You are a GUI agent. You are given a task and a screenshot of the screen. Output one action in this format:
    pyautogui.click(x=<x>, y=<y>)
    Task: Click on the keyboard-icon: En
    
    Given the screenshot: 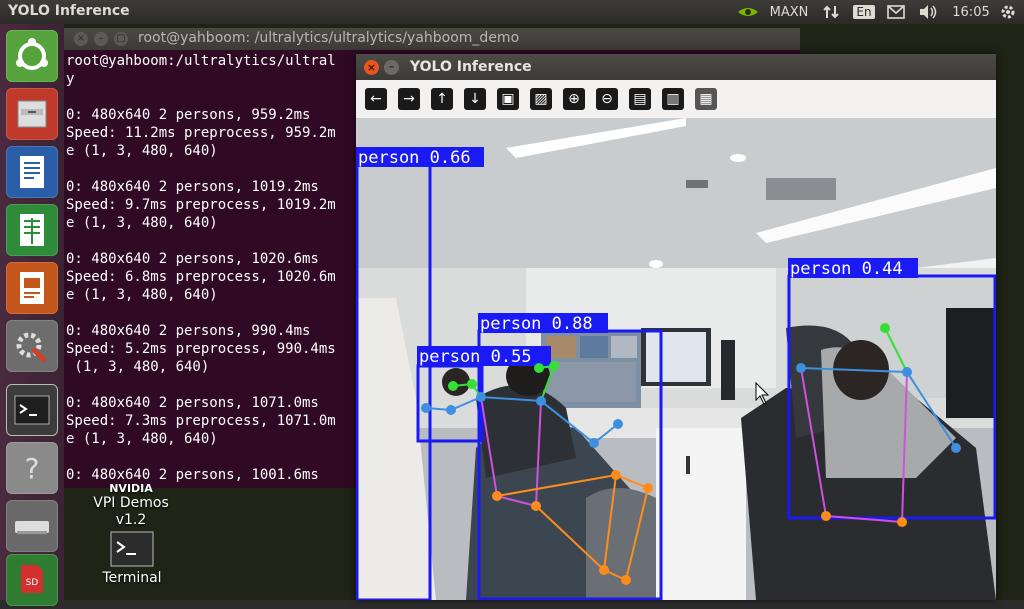 What is the action you would take?
    pyautogui.click(x=864, y=12)
    